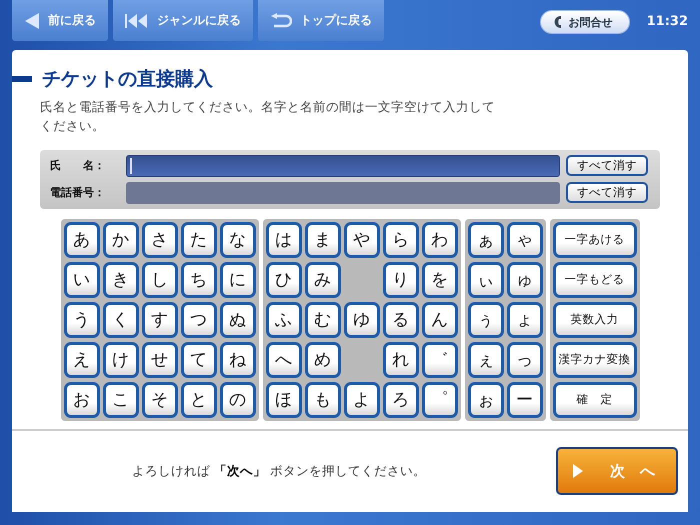 This screenshot has width=700, height=525. Describe the element at coordinates (284, 280) in the screenshot. I see `kana-key: ひ` at that location.